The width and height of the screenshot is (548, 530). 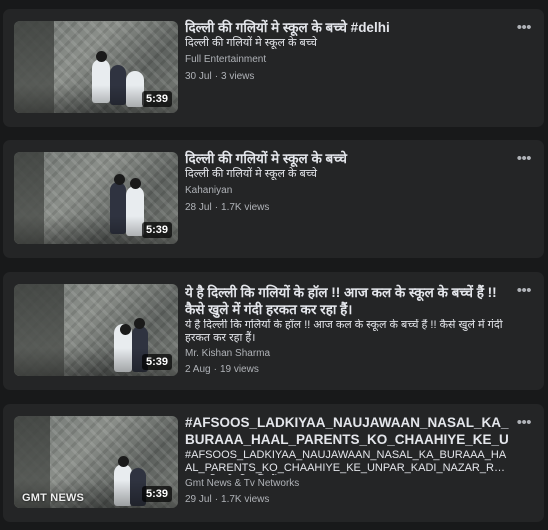 What do you see at coordinates (238, 76) in the screenshot?
I see `video-views: 3 views` at bounding box center [238, 76].